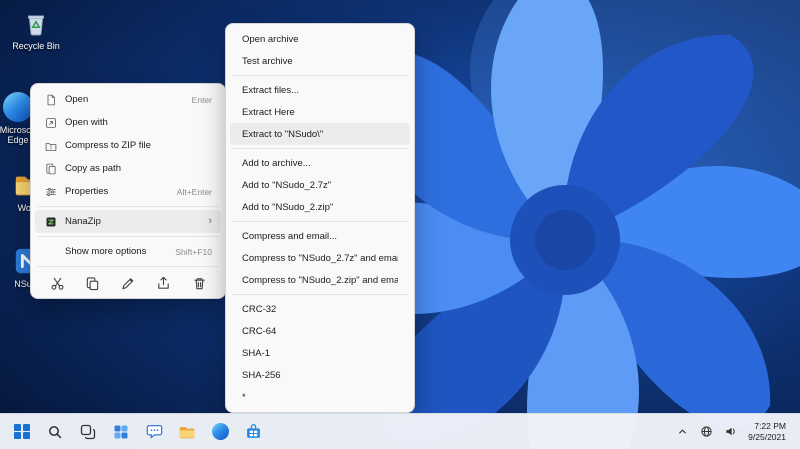 The width and height of the screenshot is (800, 449). What do you see at coordinates (320, 353) in the screenshot?
I see `submenu-item-sha1: SHA-1` at bounding box center [320, 353].